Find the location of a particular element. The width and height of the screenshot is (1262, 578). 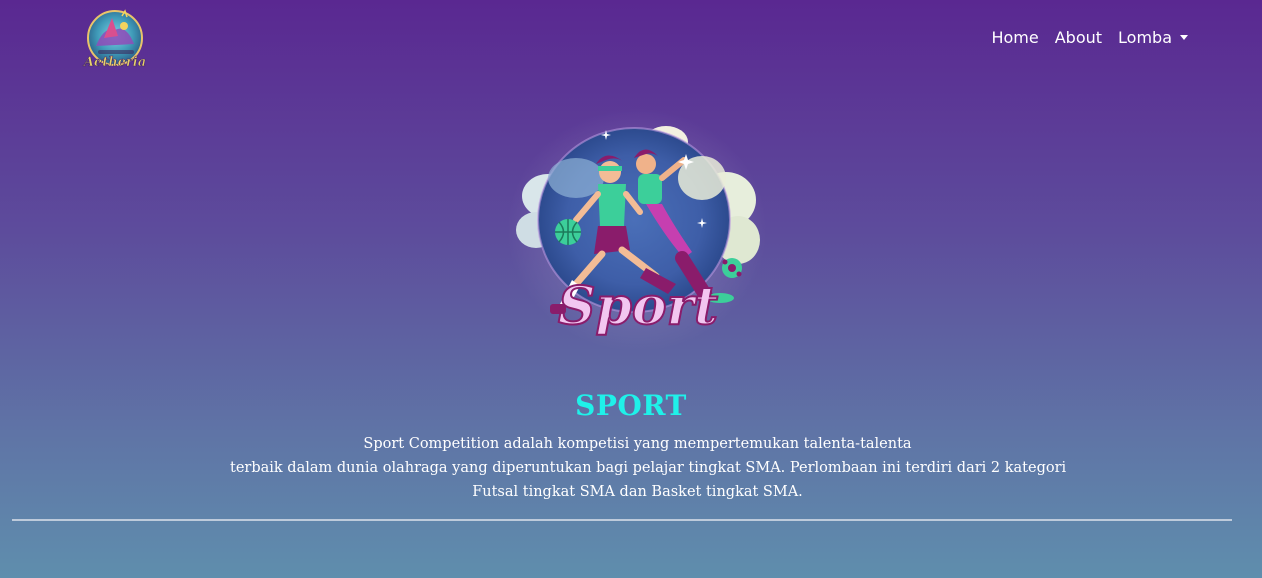

sport-hero-image: Sport is located at coordinates (637, 232).